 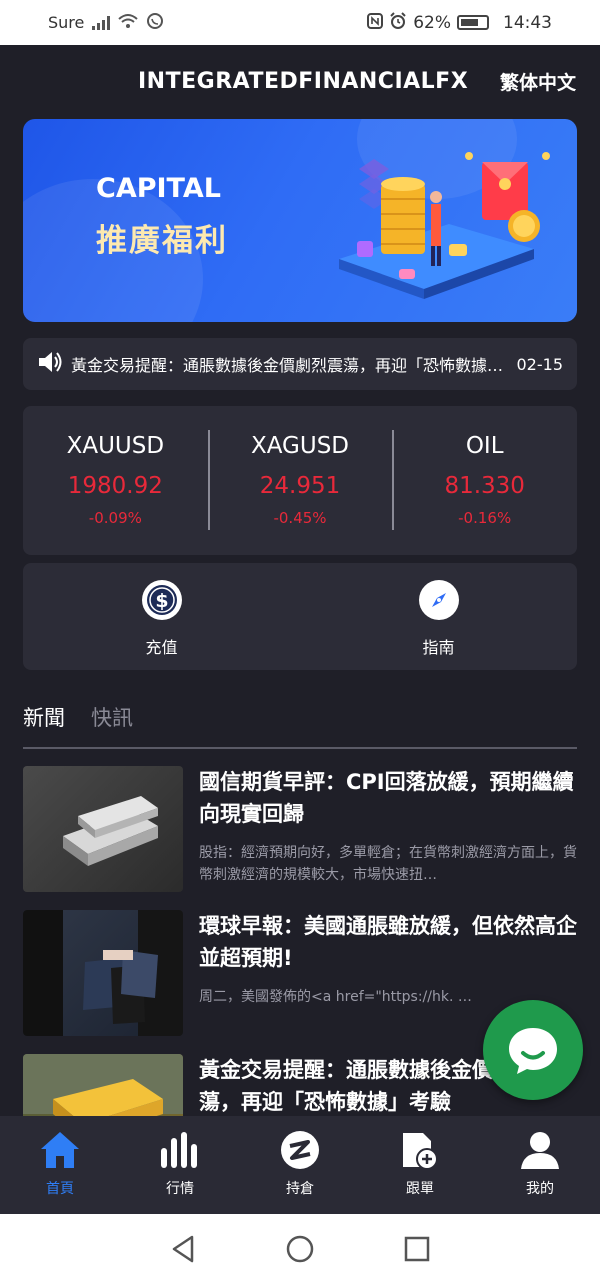 What do you see at coordinates (101, 22) in the screenshot?
I see `signal-icon` at bounding box center [101, 22].